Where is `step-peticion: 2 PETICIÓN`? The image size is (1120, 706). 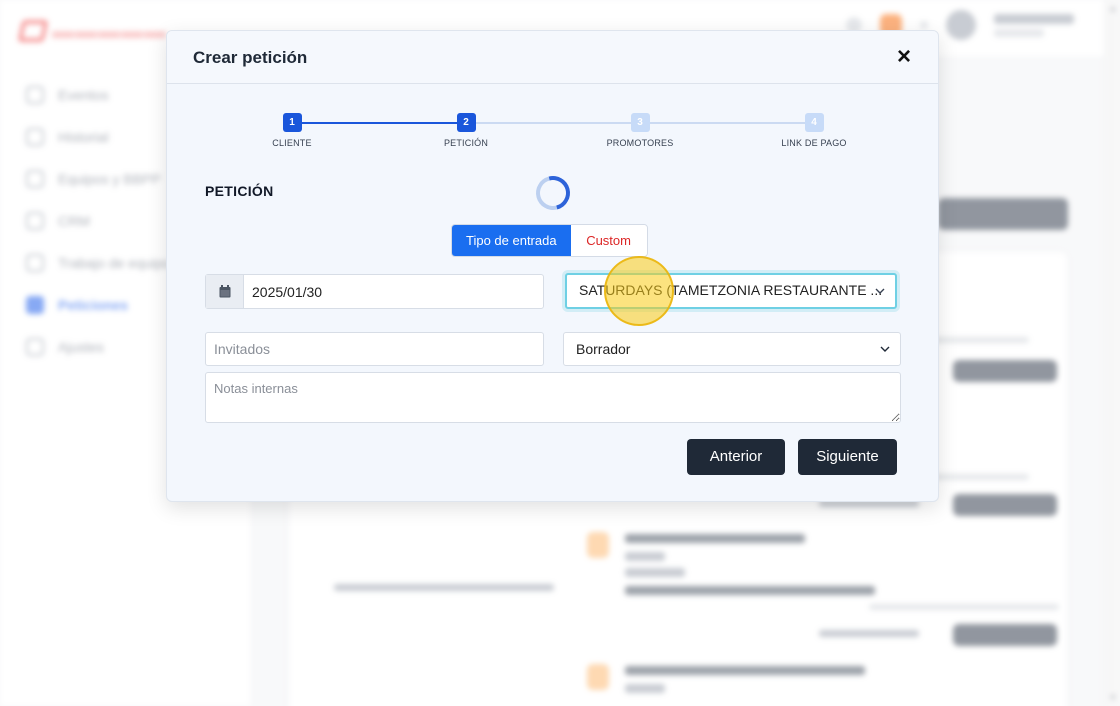
step-peticion: 2 PETICIÓN is located at coordinates (466, 130).